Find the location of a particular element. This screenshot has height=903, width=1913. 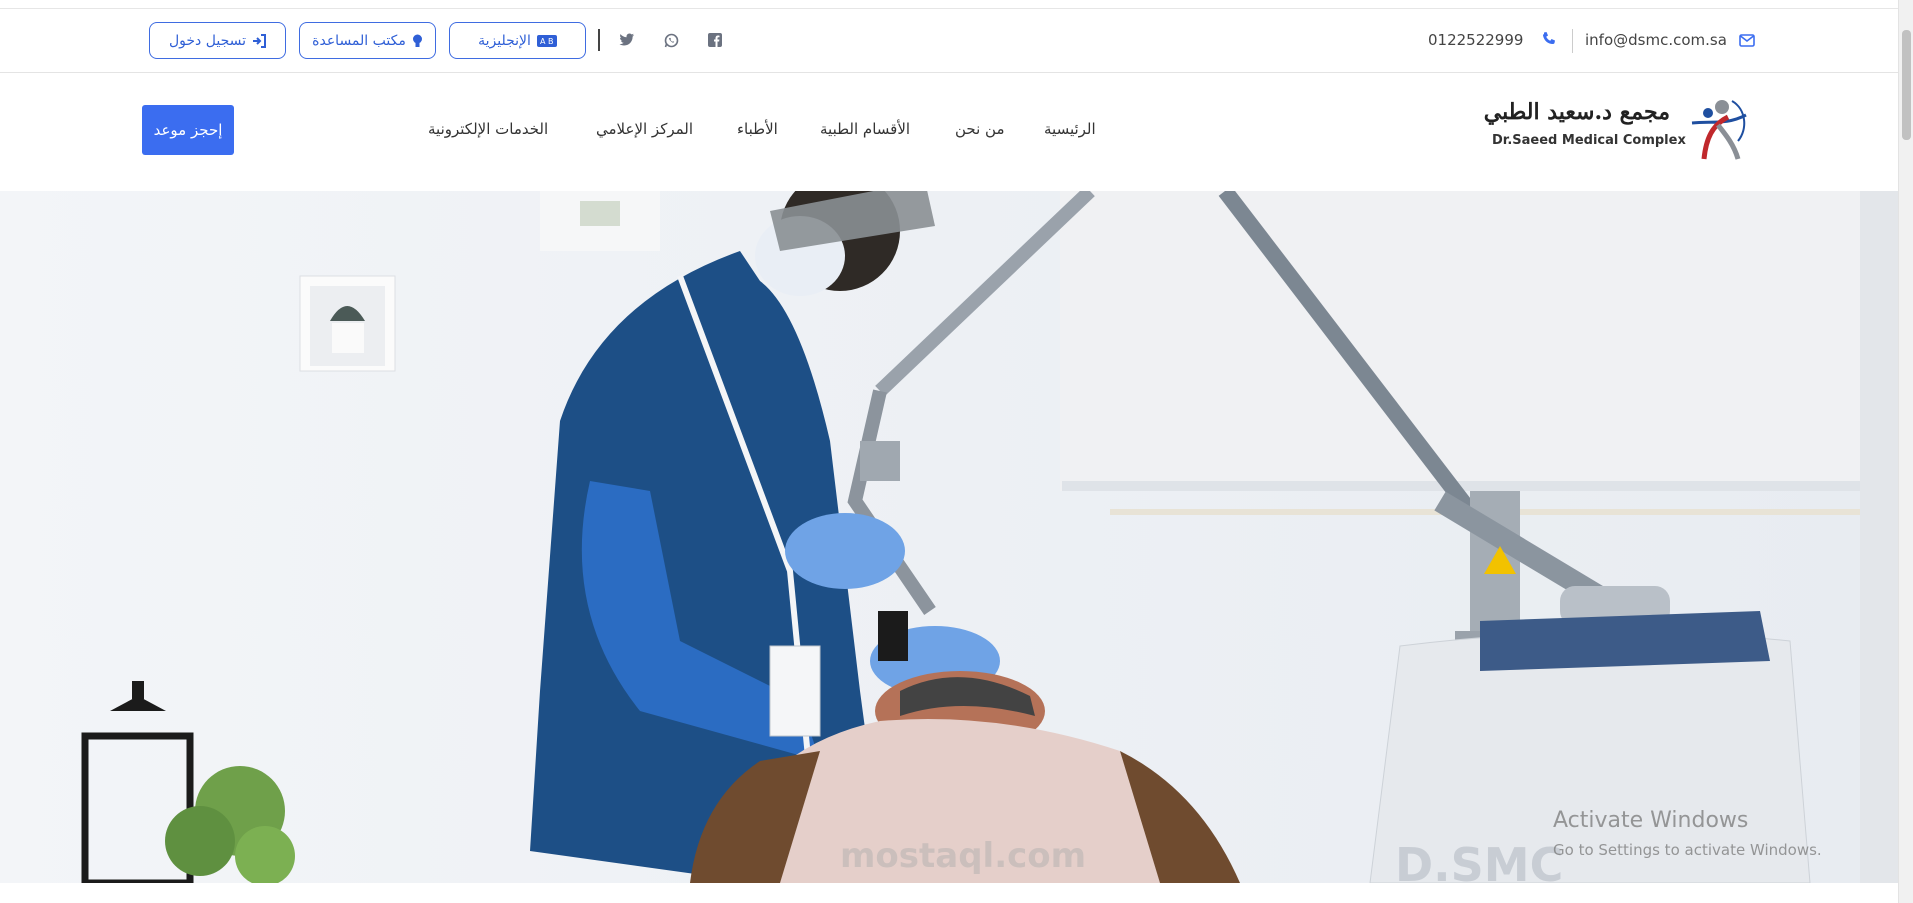

logo-english-text: Dr.Saeed Medical Complex is located at coordinates (1589, 140).